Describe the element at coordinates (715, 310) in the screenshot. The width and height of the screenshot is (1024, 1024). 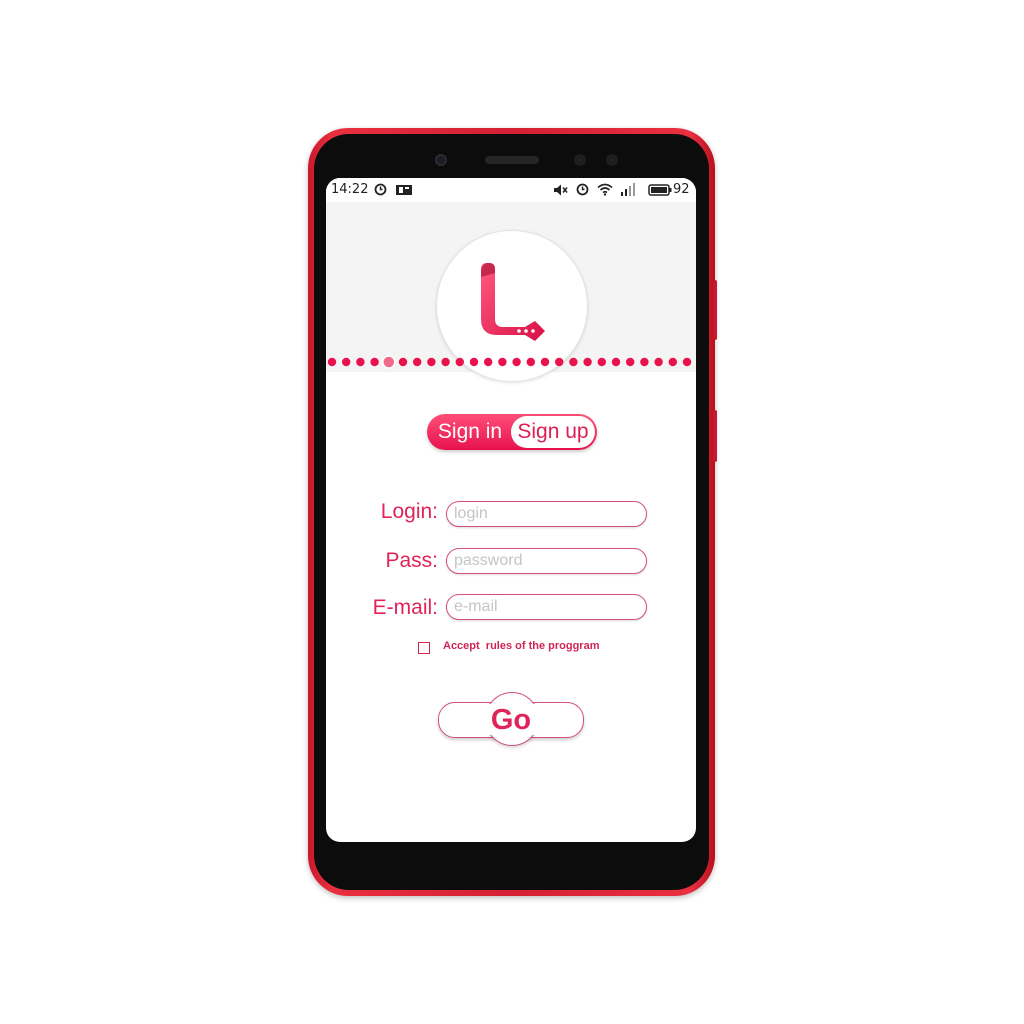
I see `power-button` at that location.